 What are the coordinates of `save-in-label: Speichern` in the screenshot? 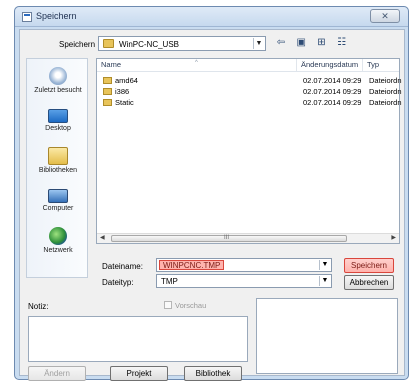 It's located at (77, 44).